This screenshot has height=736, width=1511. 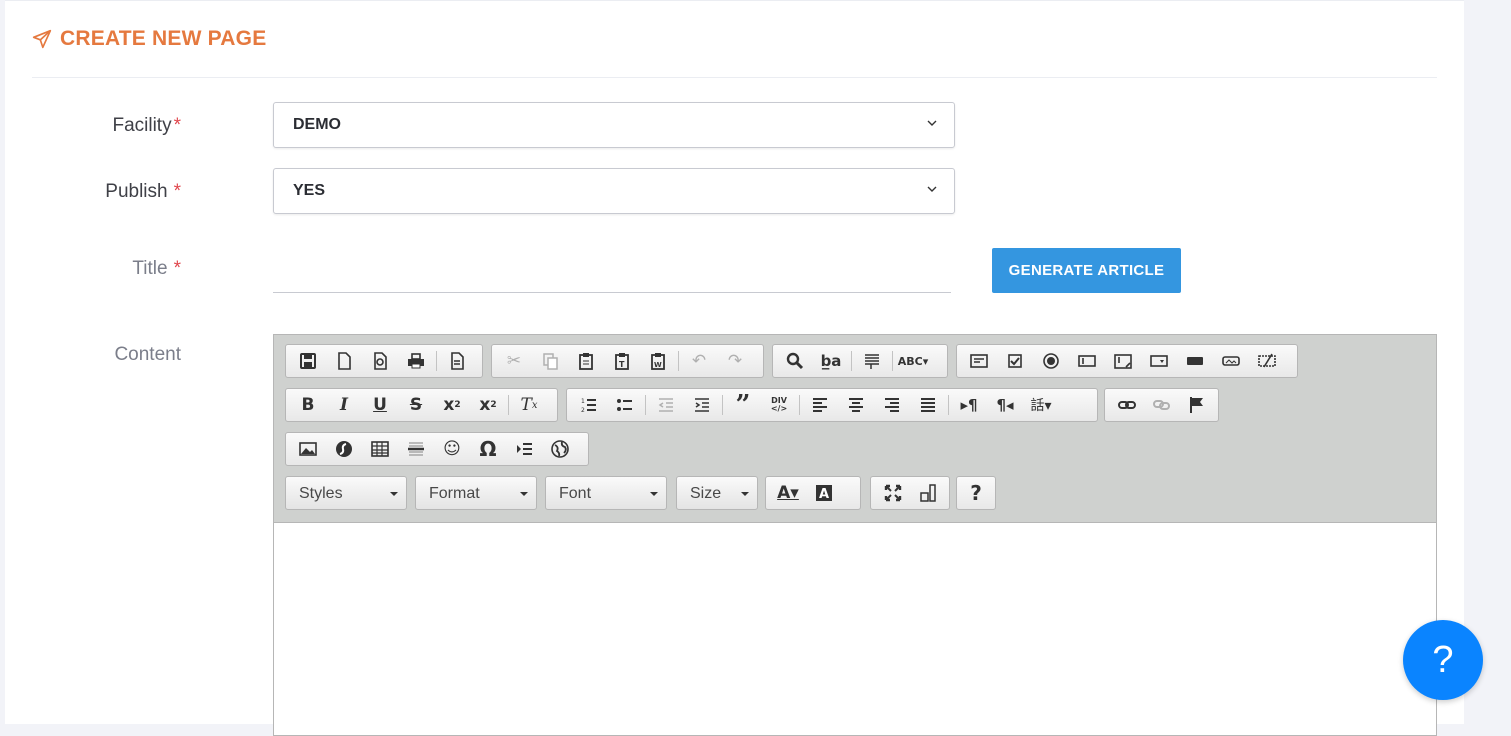 I want to click on hidden-field-icon, so click(x=1267, y=361).